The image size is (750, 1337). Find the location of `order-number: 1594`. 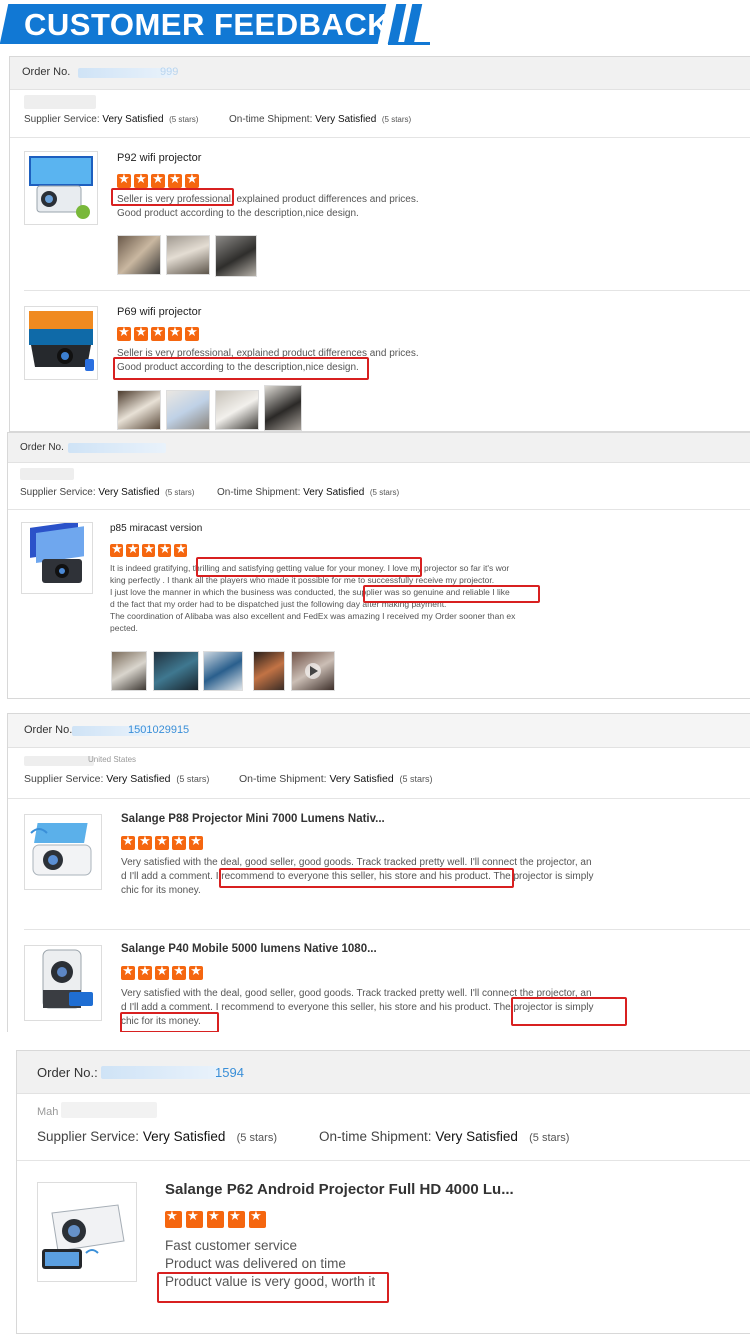

order-number: 1594 is located at coordinates (229, 1072).